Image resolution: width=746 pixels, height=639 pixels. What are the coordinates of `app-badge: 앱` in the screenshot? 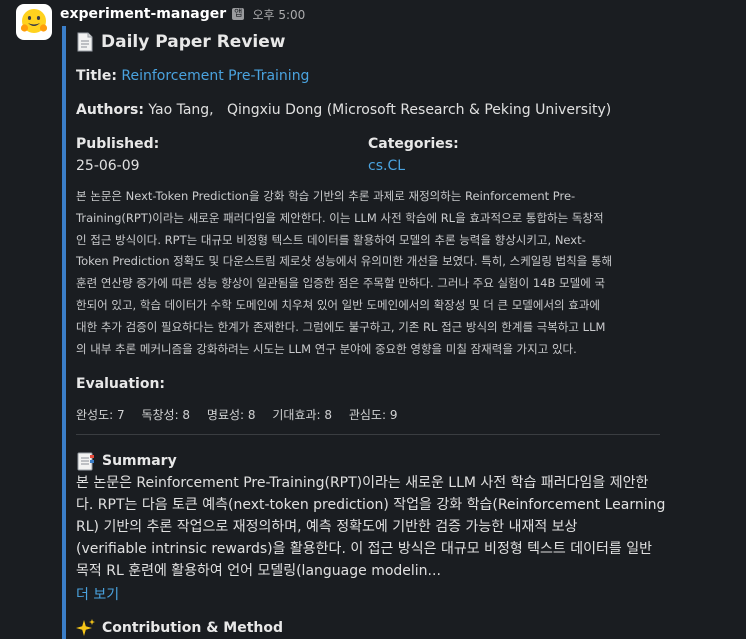 It's located at (238, 14).